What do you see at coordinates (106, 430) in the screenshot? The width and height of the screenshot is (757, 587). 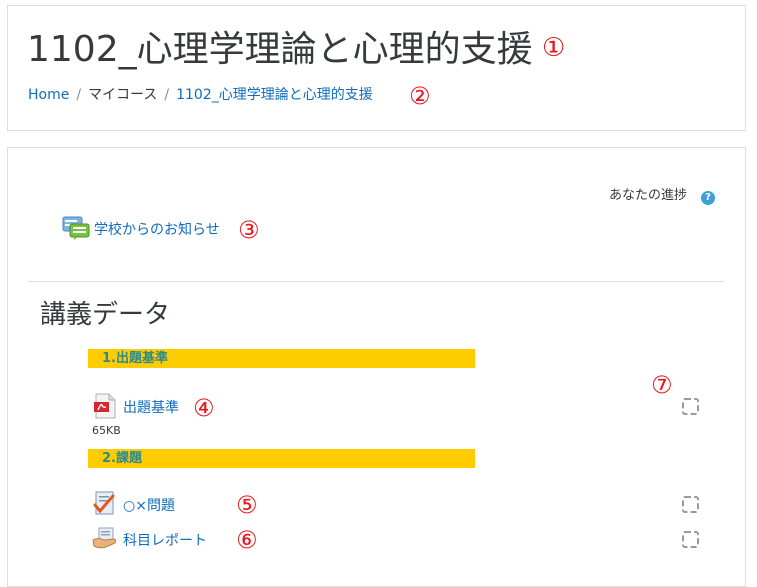 I see `file-size: 65KB` at bounding box center [106, 430].